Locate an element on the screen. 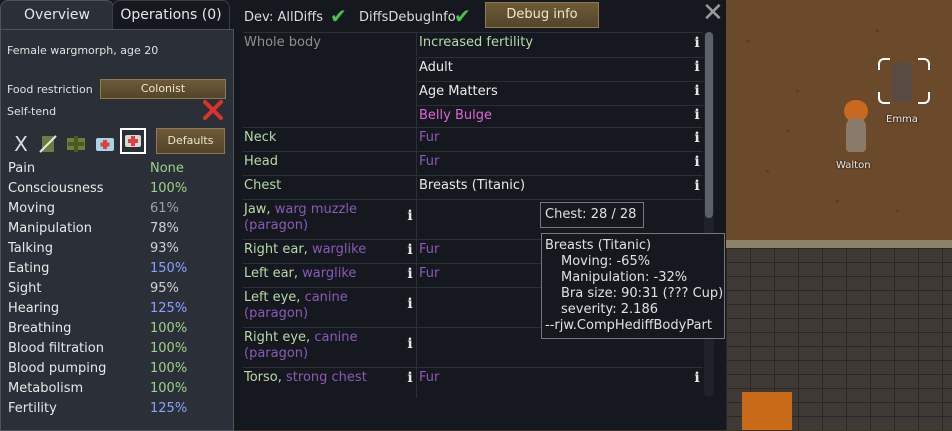 Image resolution: width=952 pixels, height=431 pixels. capacity-row-blood-pumping: Blood pumping 100% is located at coordinates (98, 368).